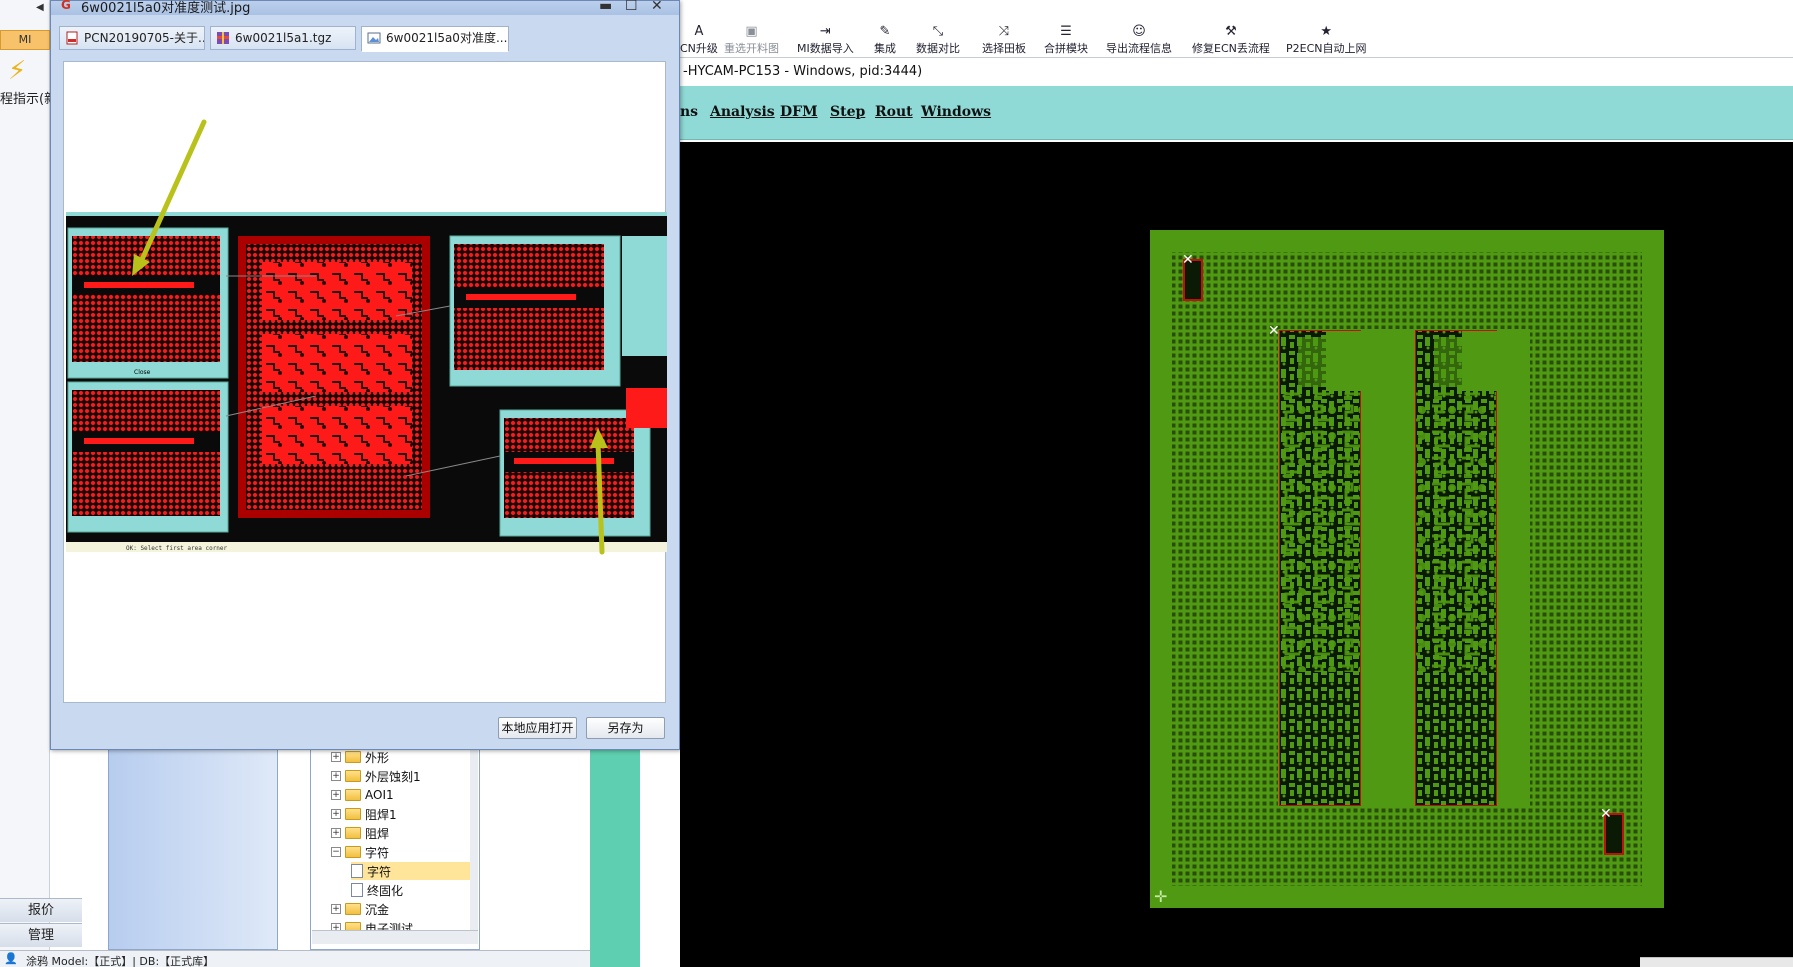 Image resolution: width=1793 pixels, height=967 pixels. Describe the element at coordinates (657, 7) in the screenshot. I see `close-icon: ✕` at that location.